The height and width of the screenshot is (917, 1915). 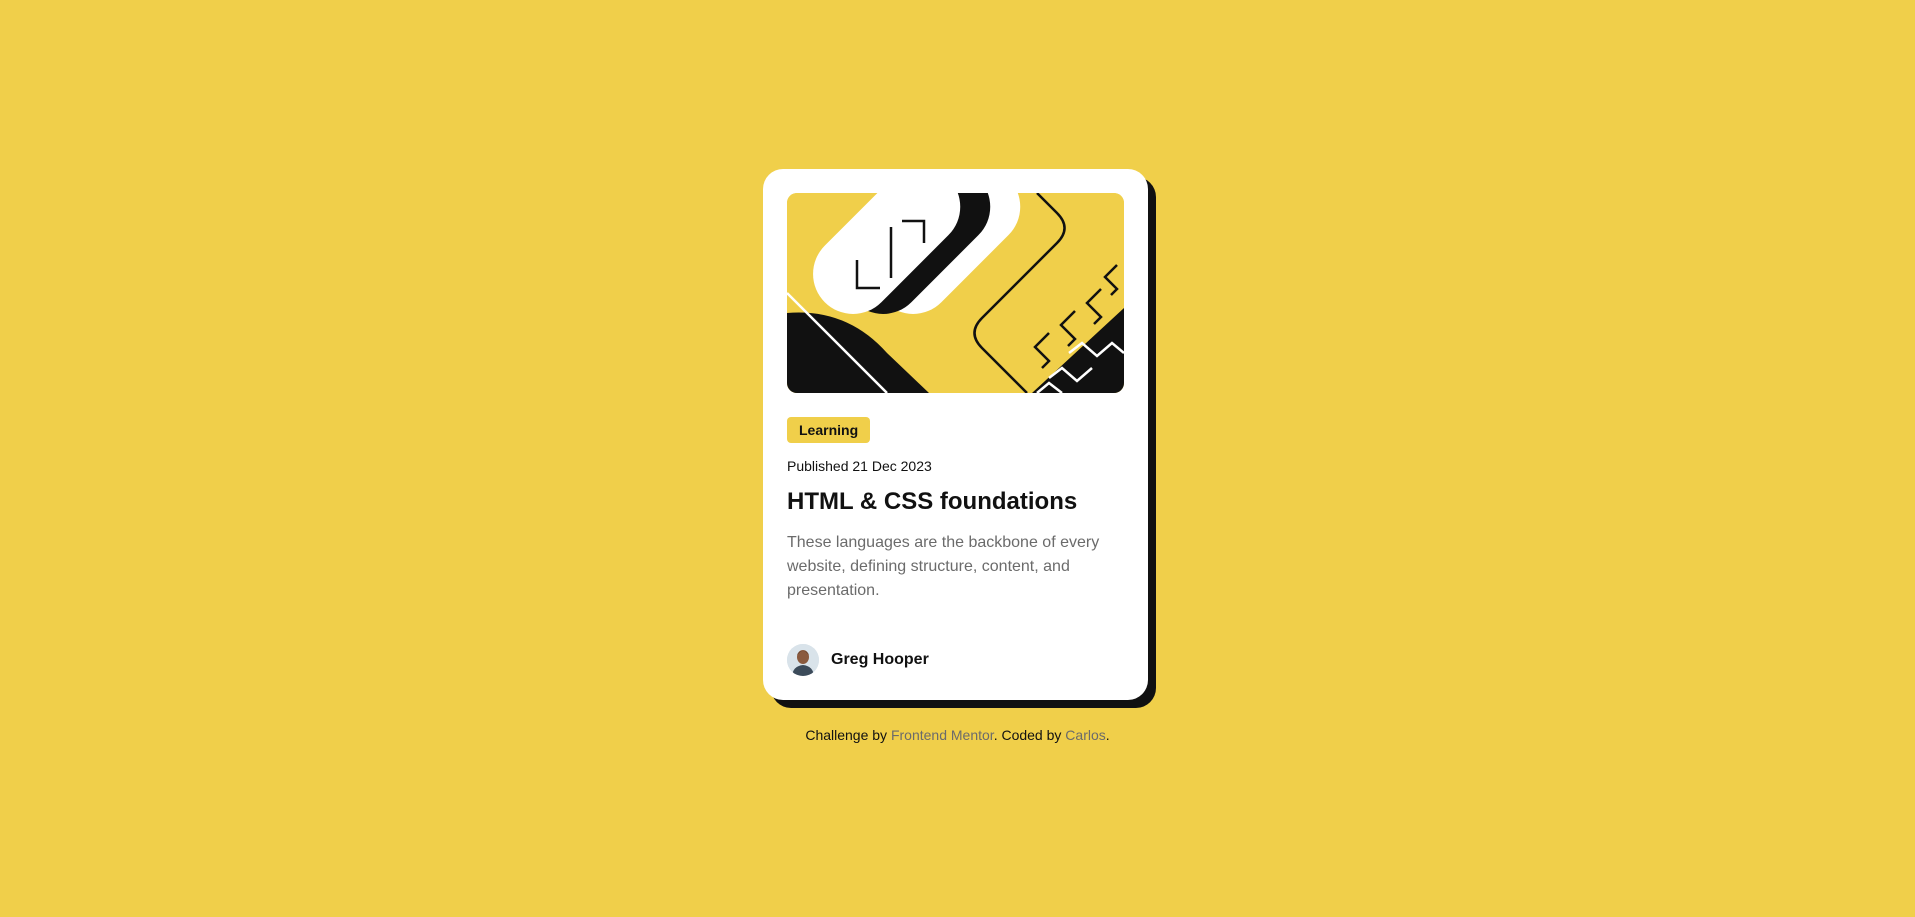 I want to click on footer-middle: . Coded by, so click(x=1029, y=735).